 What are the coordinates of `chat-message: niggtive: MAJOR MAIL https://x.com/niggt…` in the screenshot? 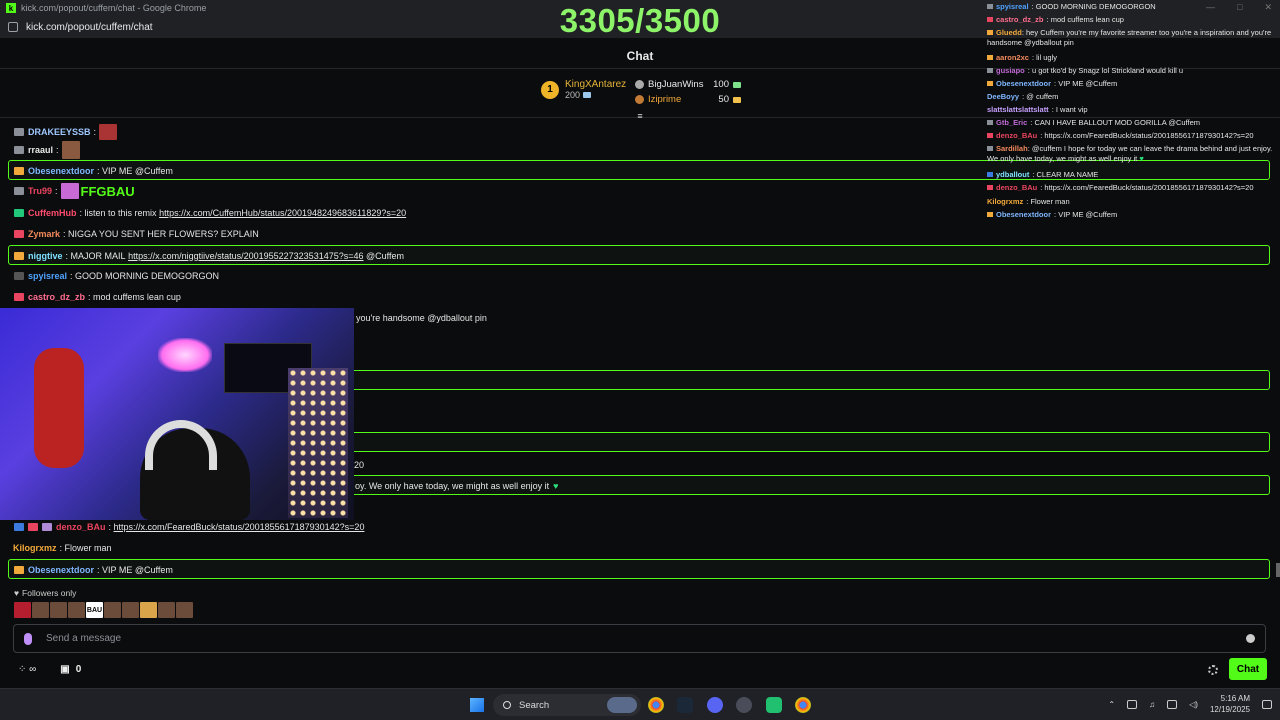 It's located at (209, 256).